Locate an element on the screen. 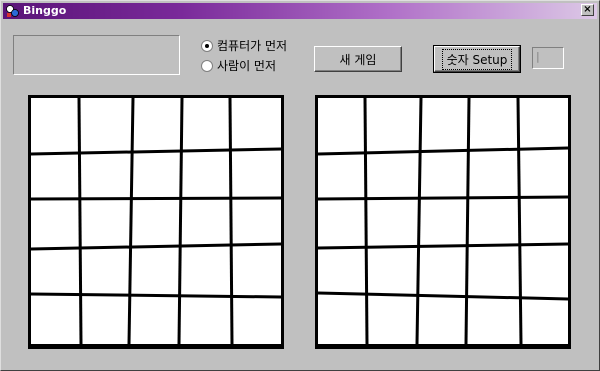  window-title: Binggo is located at coordinates (45, 10).